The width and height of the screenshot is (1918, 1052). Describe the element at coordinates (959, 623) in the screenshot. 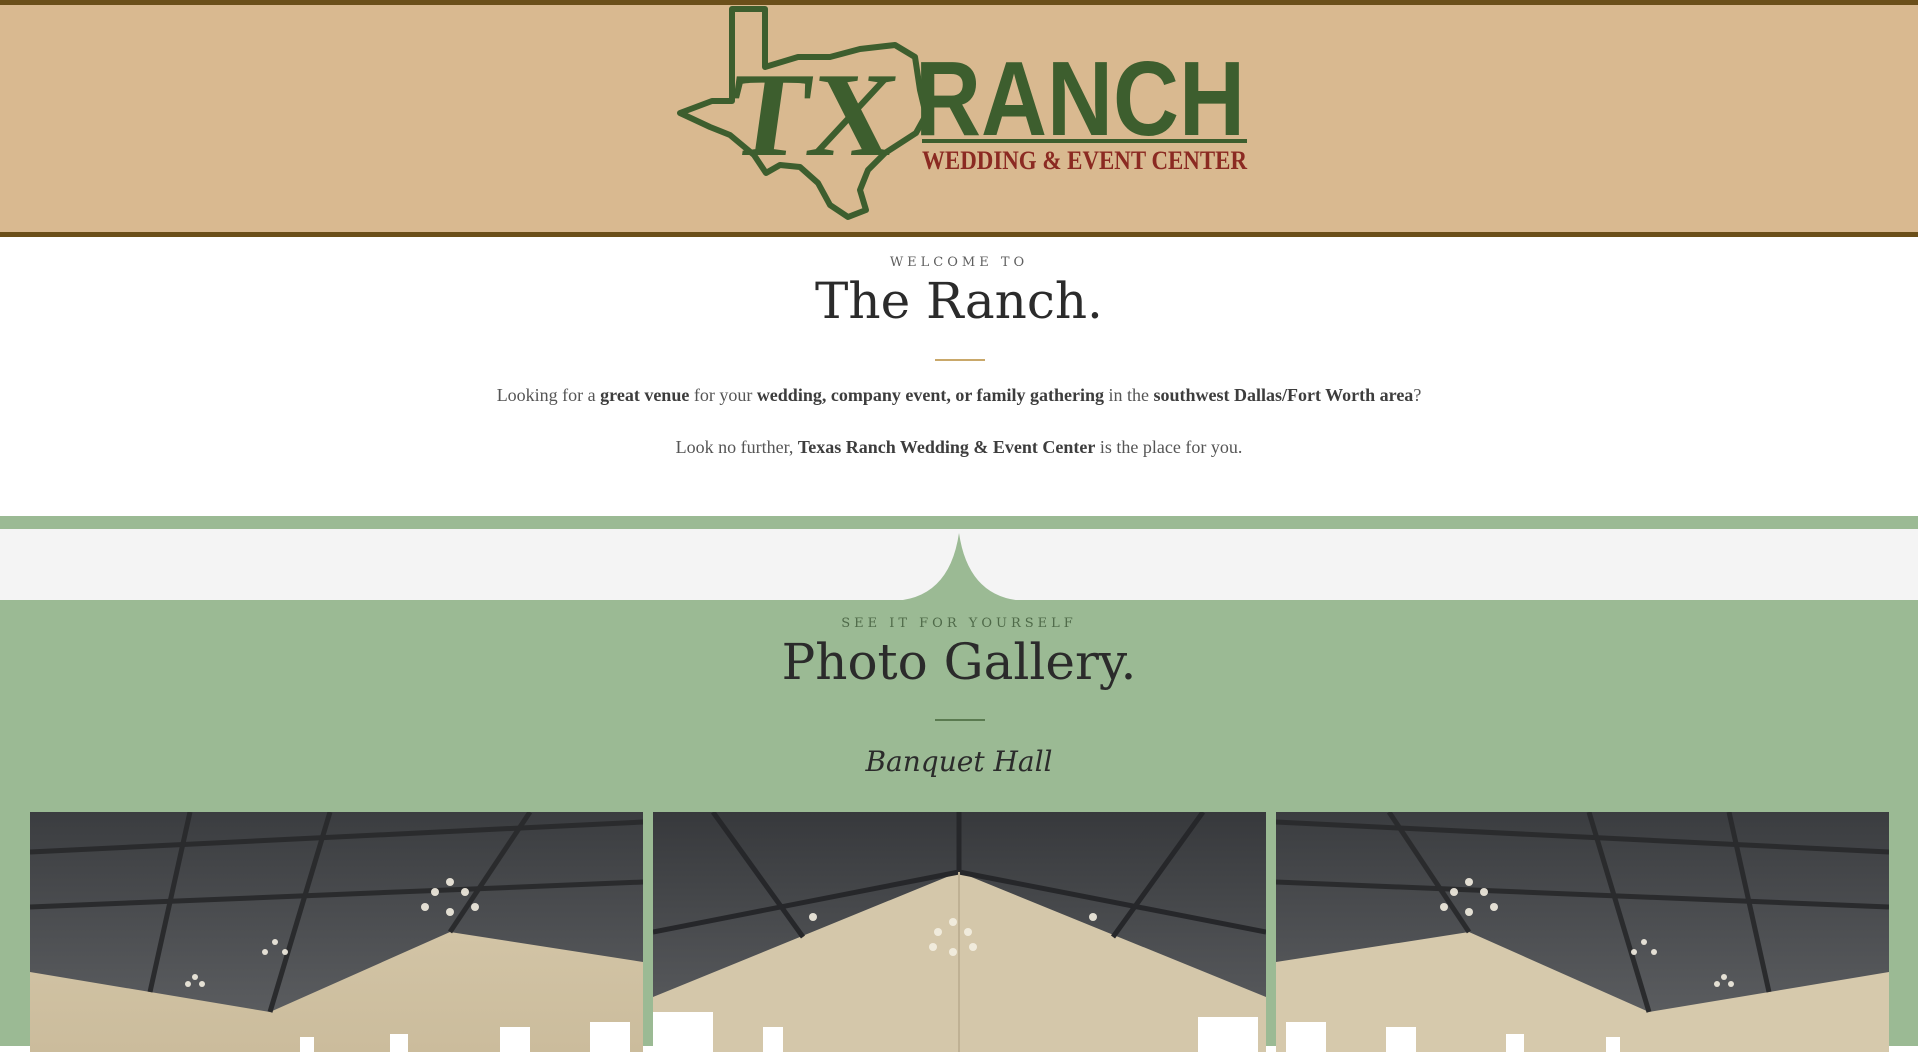

I see `gallery-kicker: SEE IT FOR YOURSELF` at that location.